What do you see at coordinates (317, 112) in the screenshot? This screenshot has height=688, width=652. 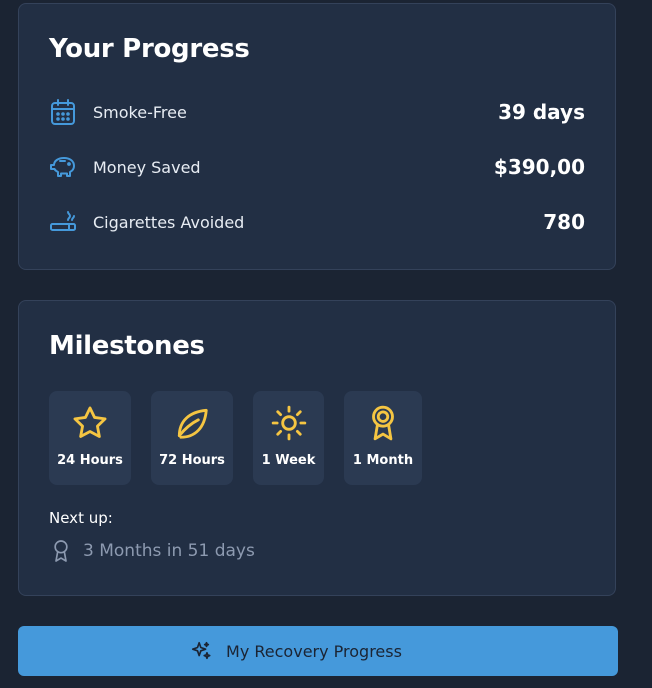 I see `stat-row-smoke-free: Smoke-Free 39 days` at bounding box center [317, 112].